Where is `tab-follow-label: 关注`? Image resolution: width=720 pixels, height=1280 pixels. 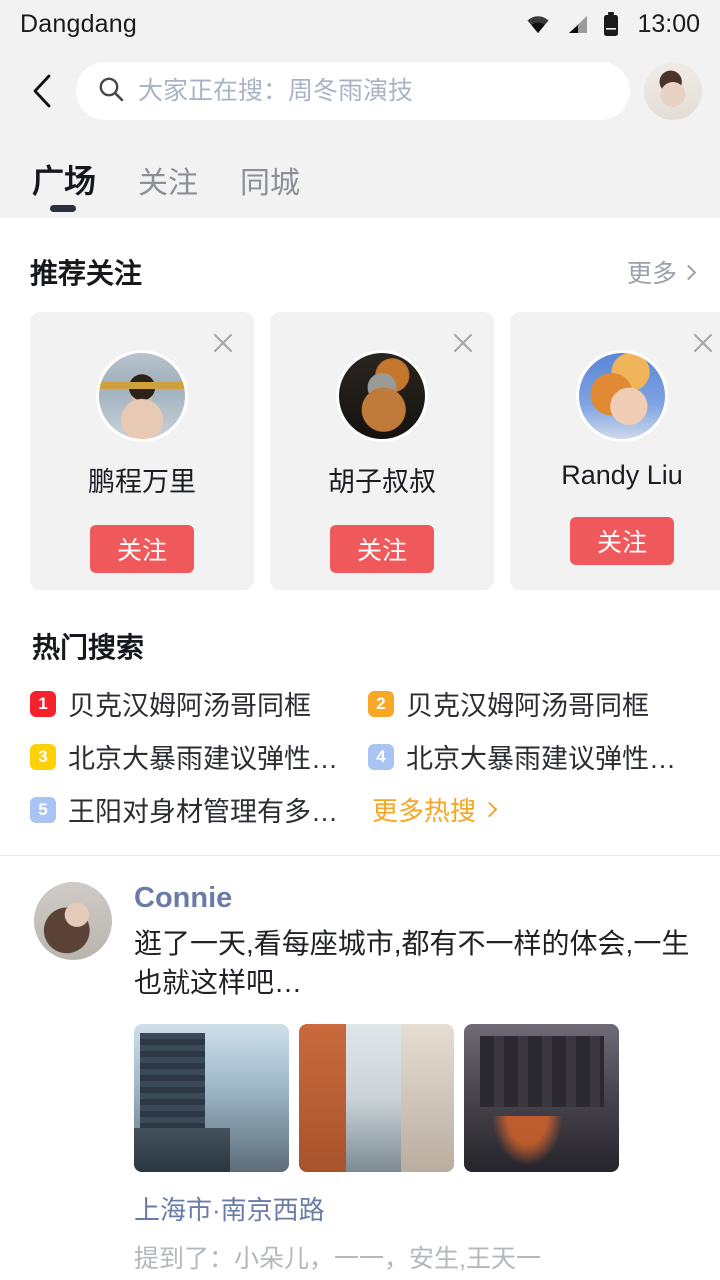
tab-follow-label: 关注 is located at coordinates (168, 183).